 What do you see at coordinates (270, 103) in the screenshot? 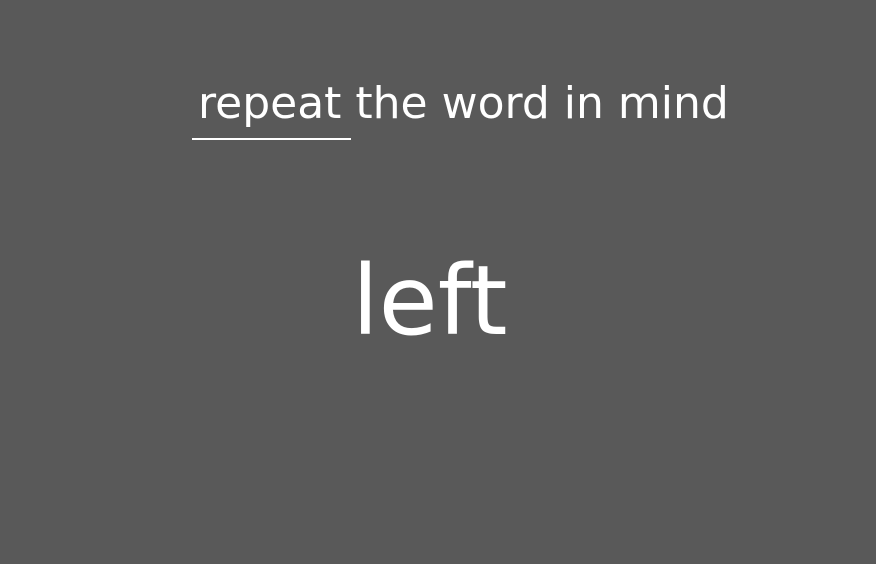
I see `instruction-emphasis-word: repeat` at bounding box center [270, 103].